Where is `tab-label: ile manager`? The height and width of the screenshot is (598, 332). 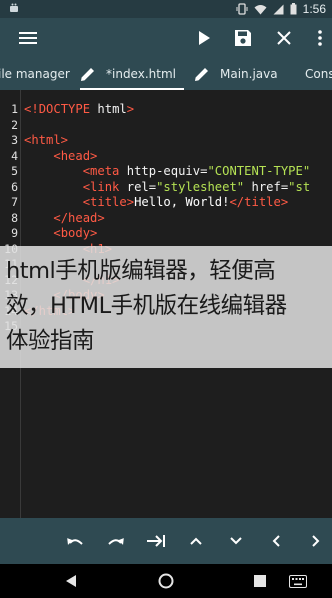
tab-label: ile manager is located at coordinates (35, 74).